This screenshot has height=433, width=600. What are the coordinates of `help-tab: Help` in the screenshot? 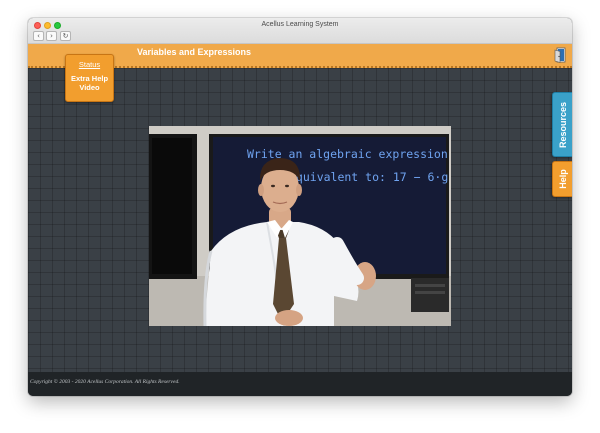 It's located at (562, 179).